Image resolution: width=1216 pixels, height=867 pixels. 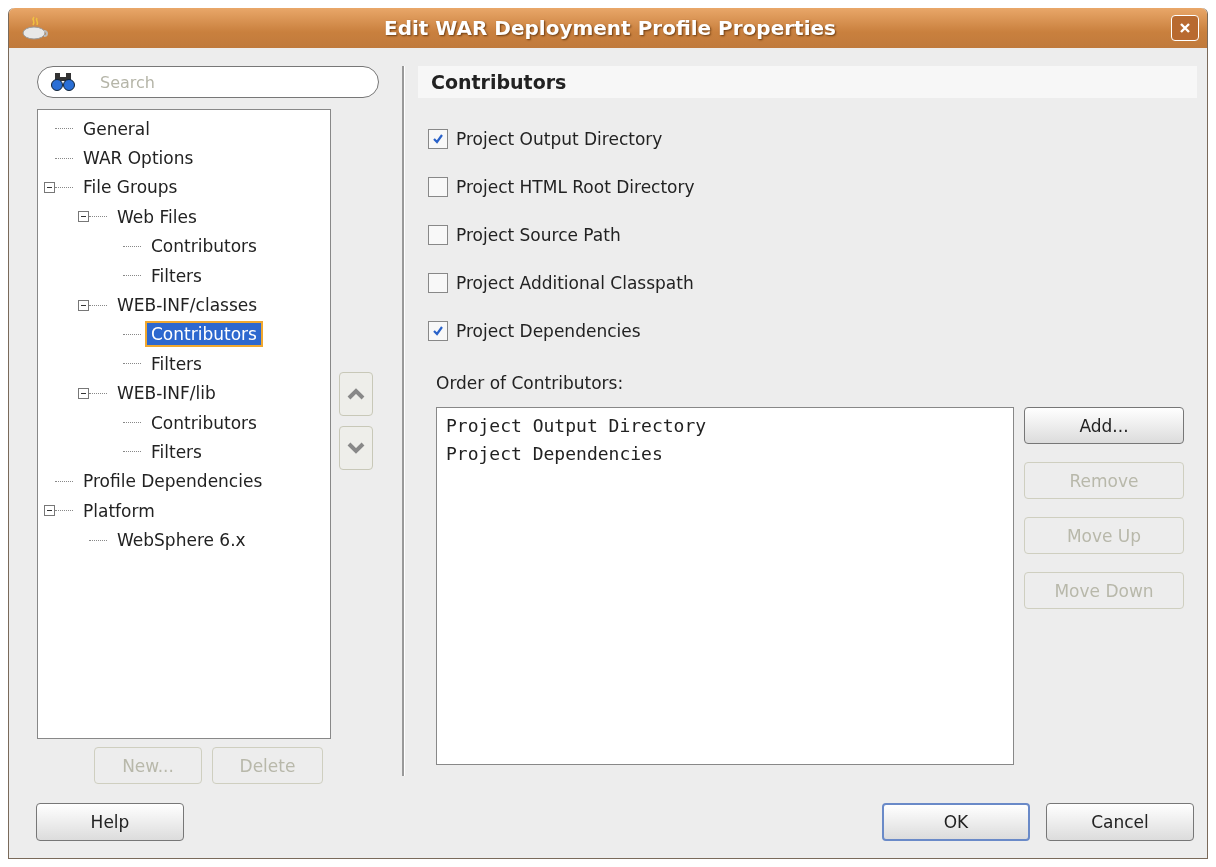 I want to click on checkbox-label: Project Source Path, so click(x=538, y=234).